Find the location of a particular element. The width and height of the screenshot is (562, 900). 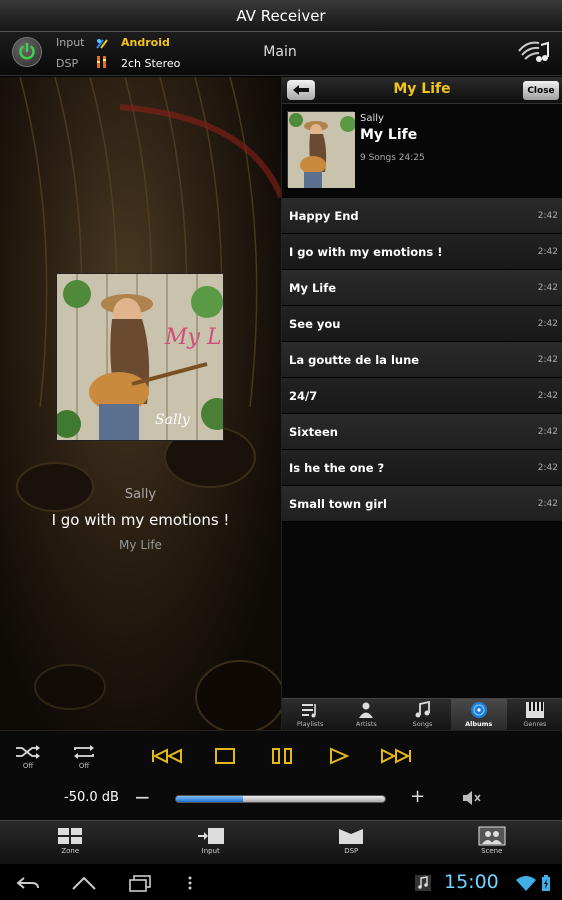

song-row: Happy End 2:42 is located at coordinates (422, 216).